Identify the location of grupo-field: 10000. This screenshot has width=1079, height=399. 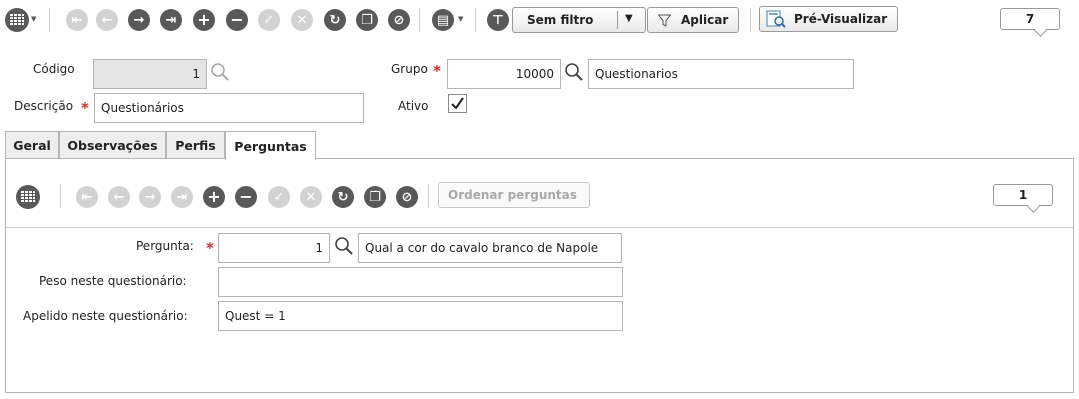
(504, 74).